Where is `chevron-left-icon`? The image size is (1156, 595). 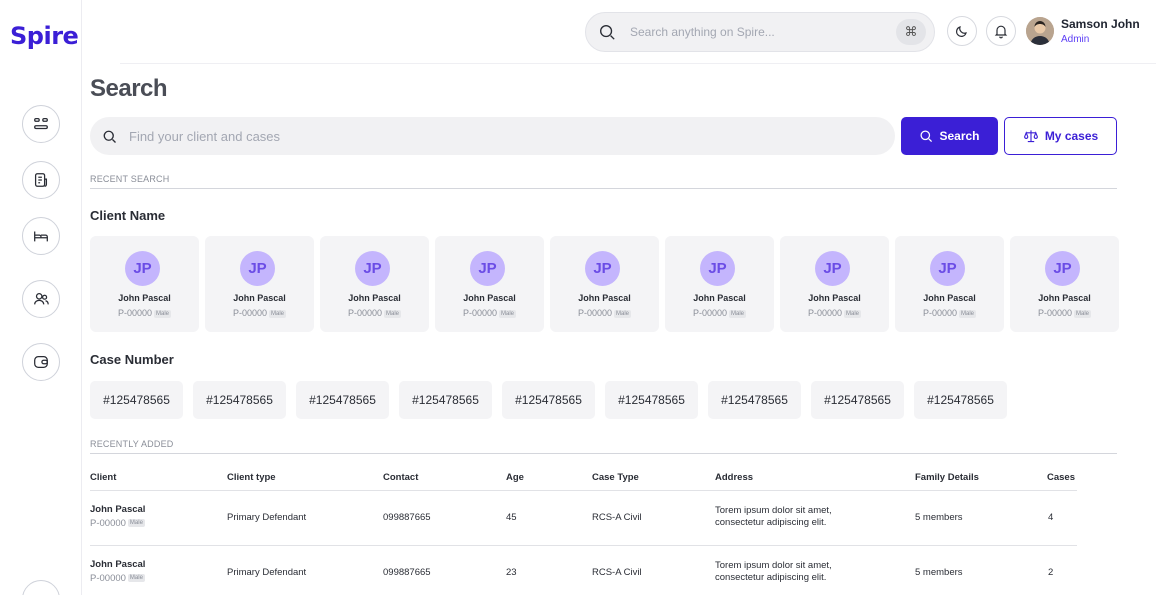
chevron-left-icon is located at coordinates (41, 587).